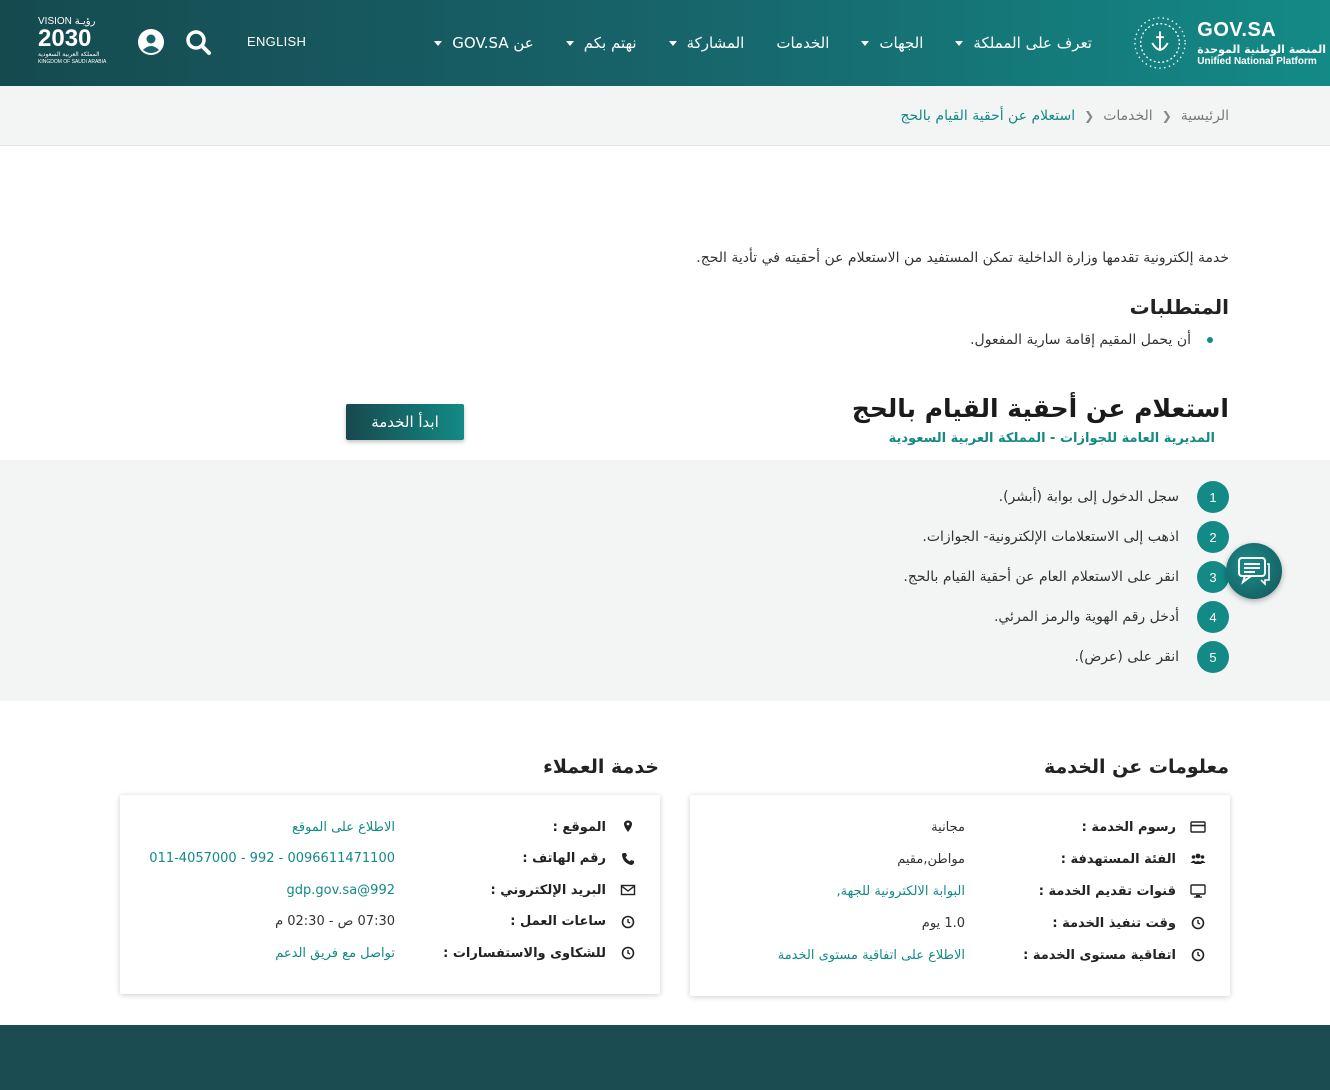 This screenshot has width=1330, height=1090. What do you see at coordinates (276, 41) in the screenshot?
I see `language-switch: ENGLISH` at bounding box center [276, 41].